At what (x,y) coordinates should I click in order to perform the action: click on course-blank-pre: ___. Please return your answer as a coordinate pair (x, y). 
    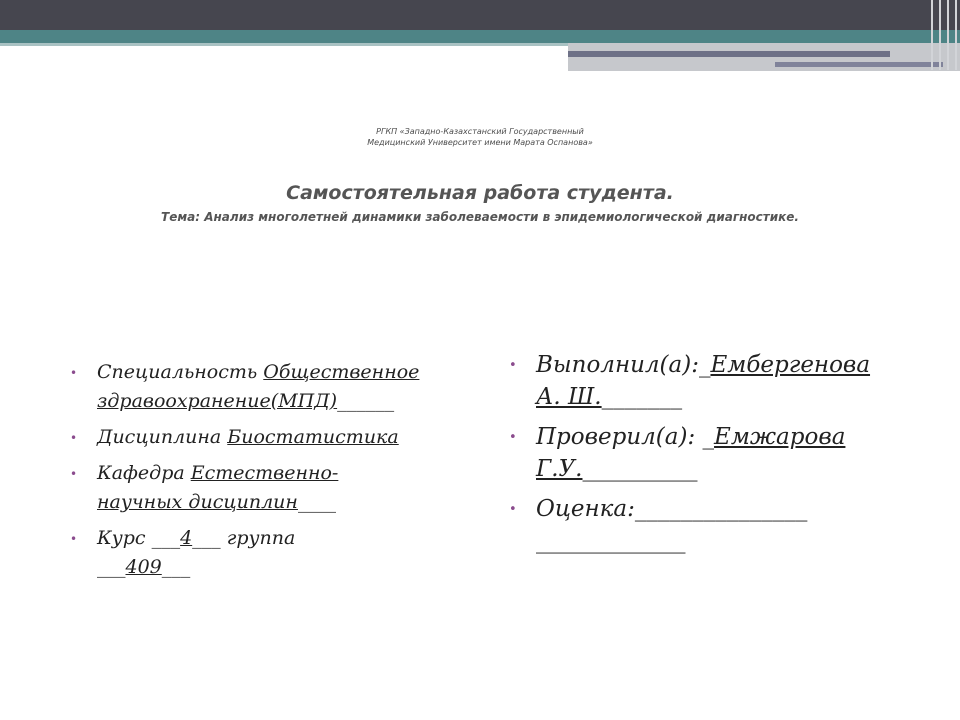
    Looking at the image, I should click on (166, 538).